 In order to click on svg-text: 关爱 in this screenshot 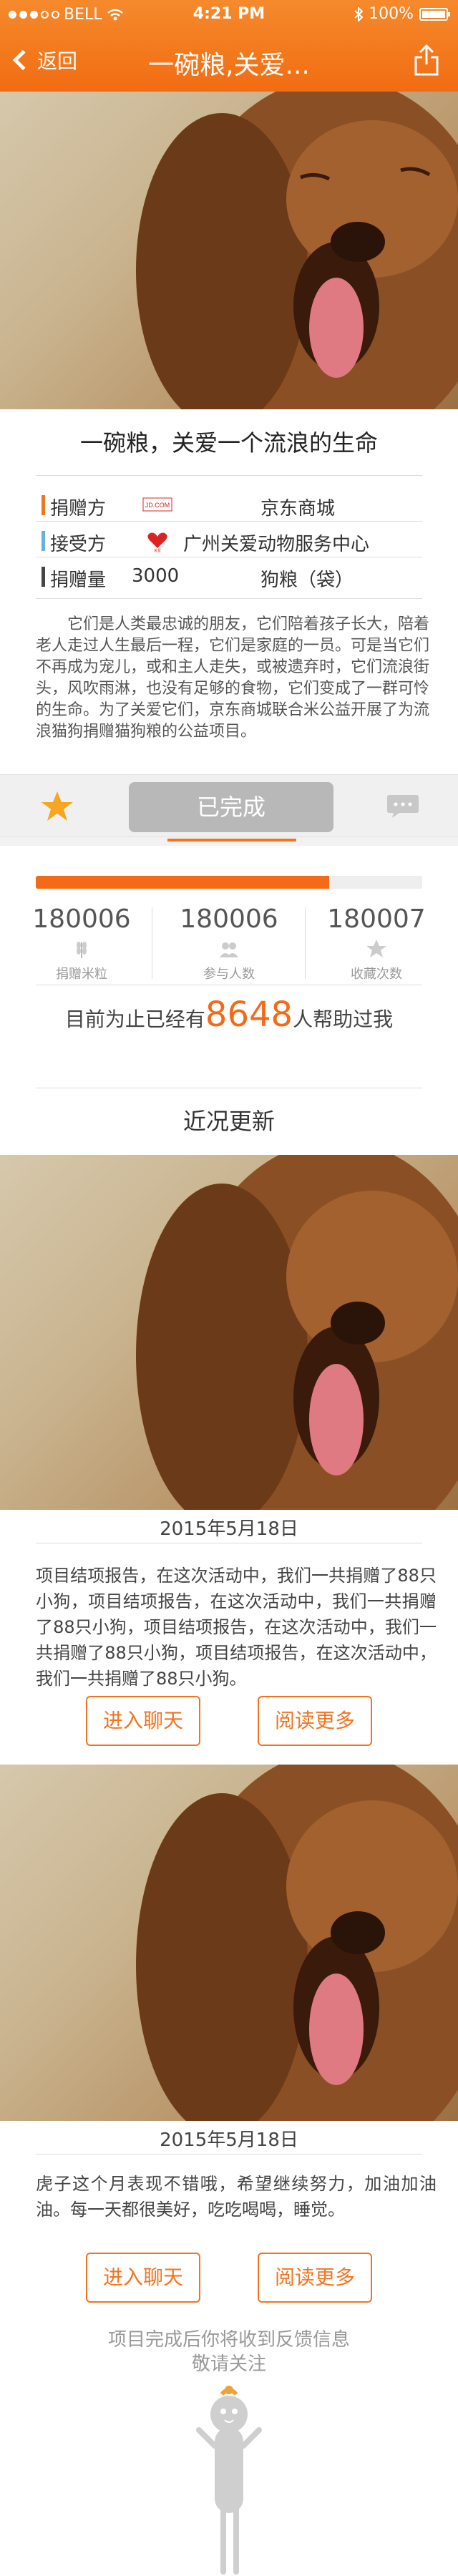, I will do `click(157, 550)`.